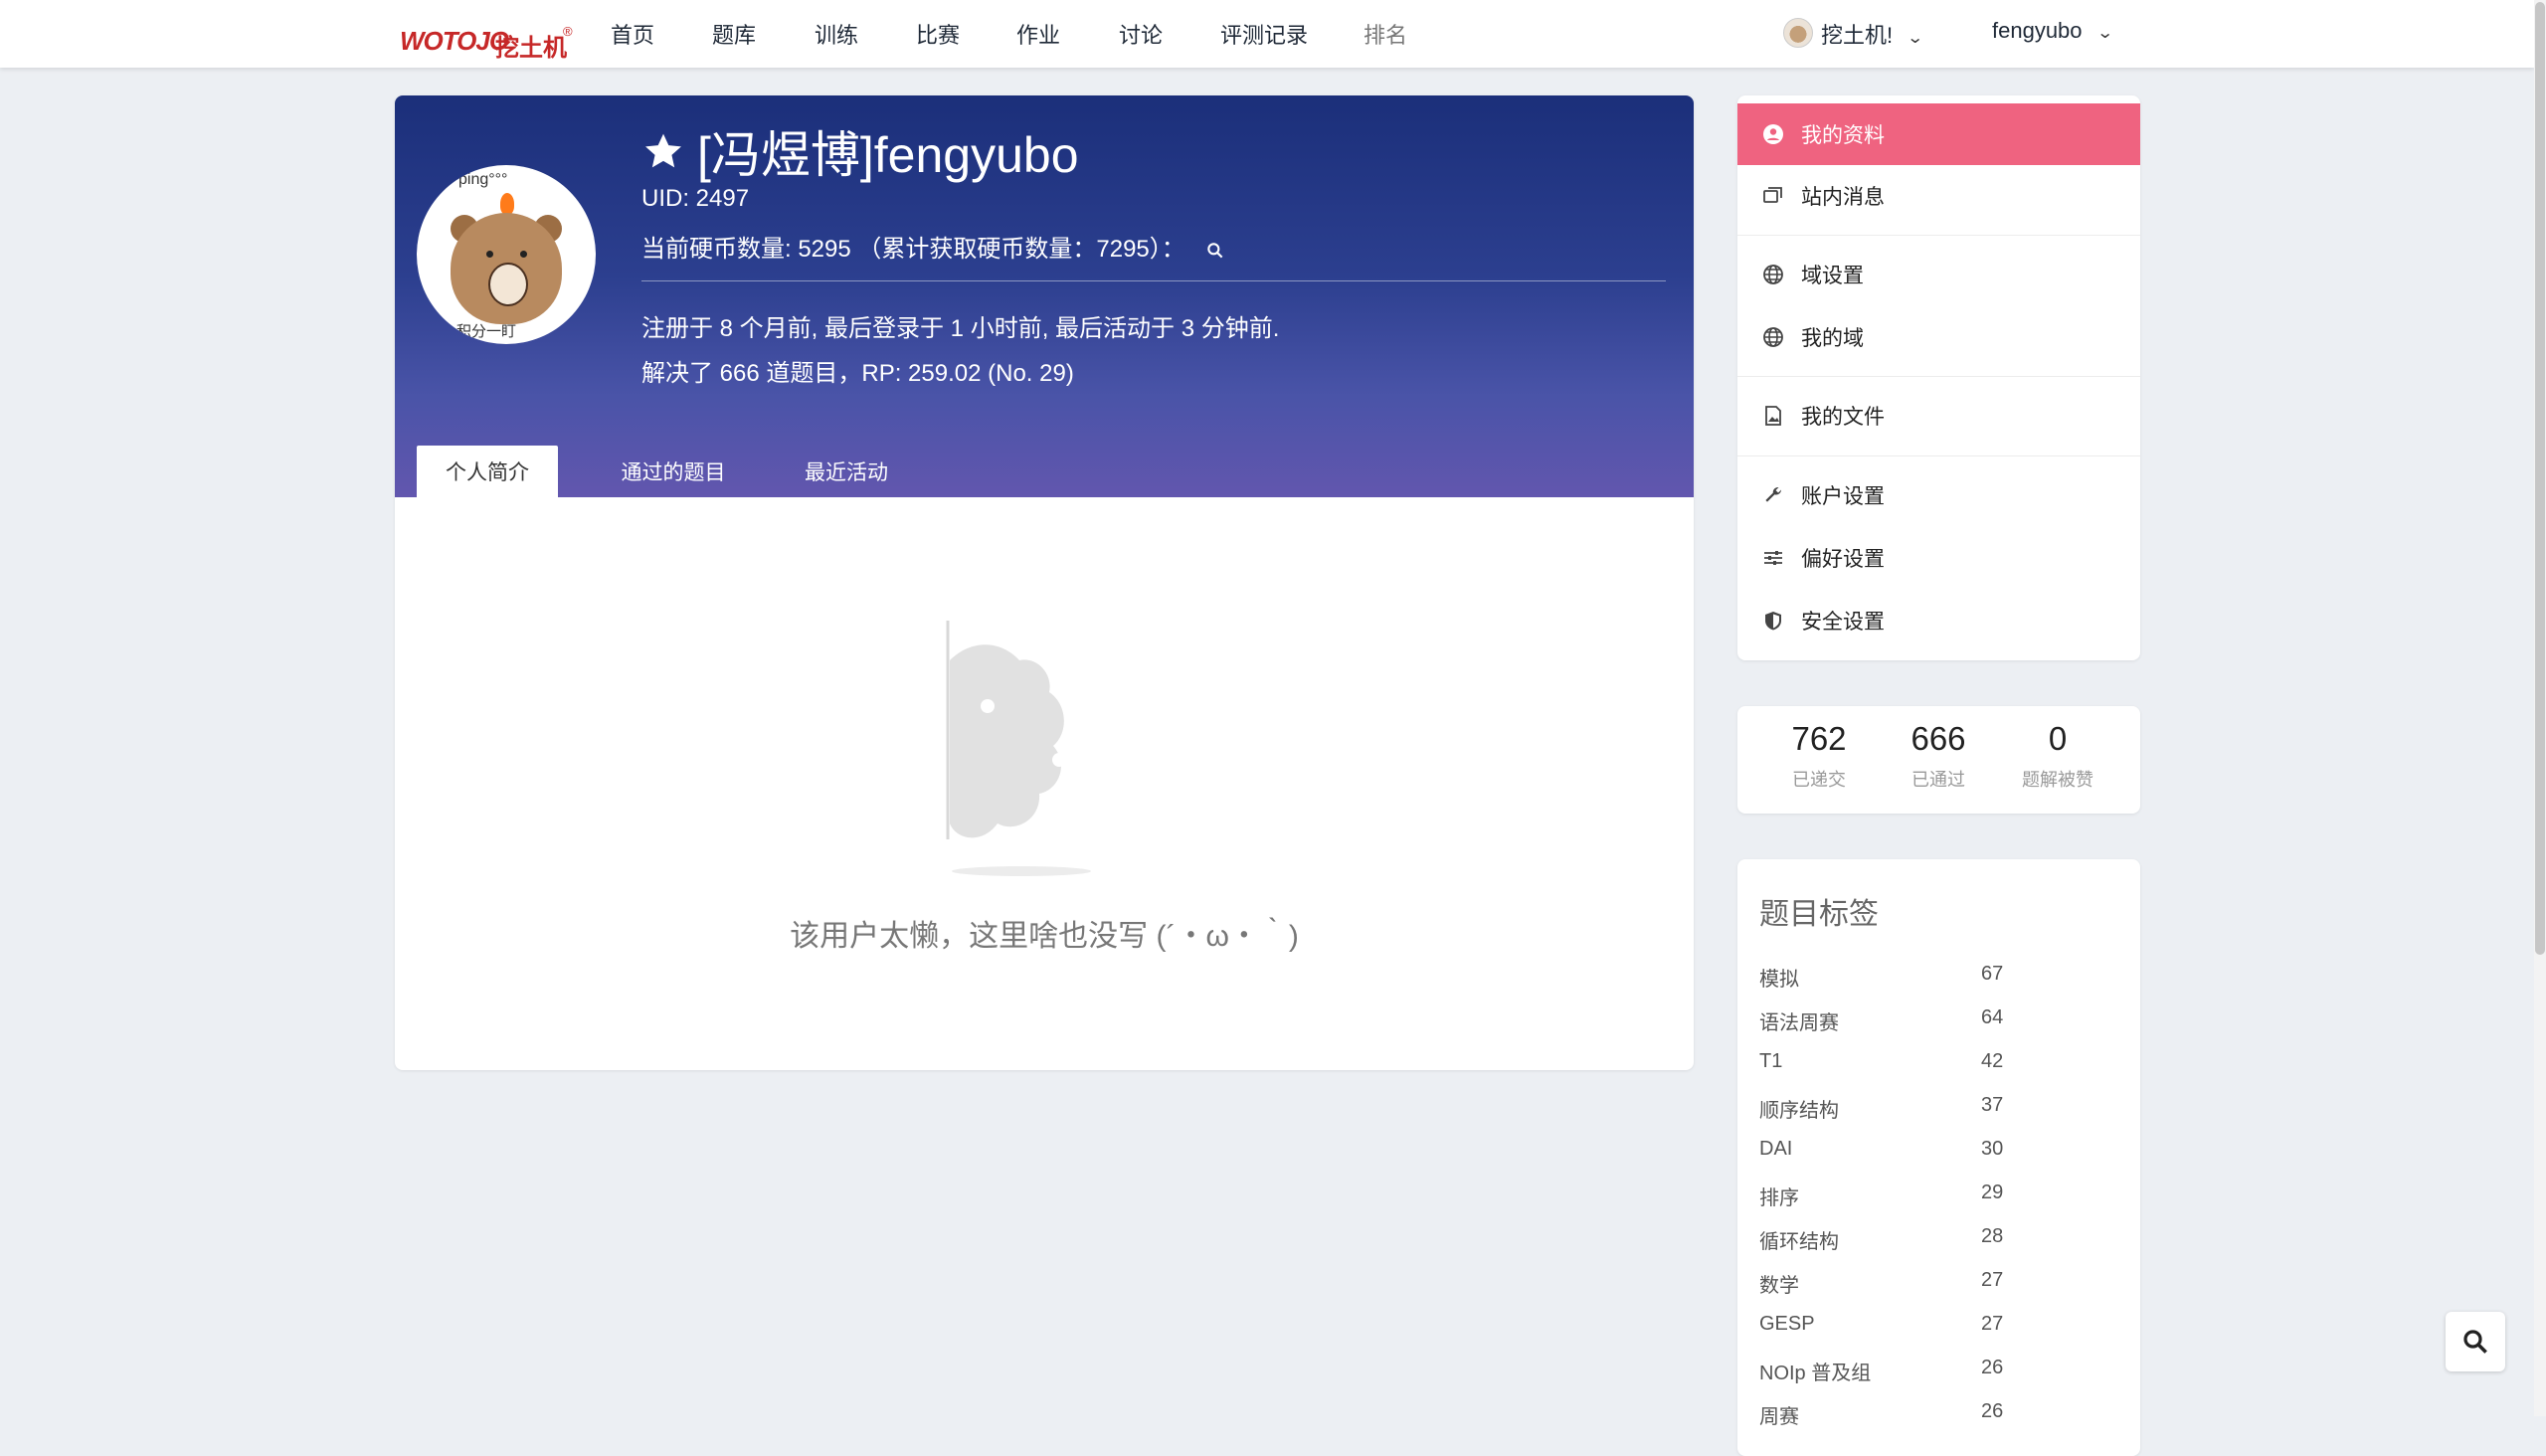 This screenshot has width=2546, height=1456. I want to click on user-stats-card: 762 已递交 666 已通过 0 题解被赞, so click(1938, 760).